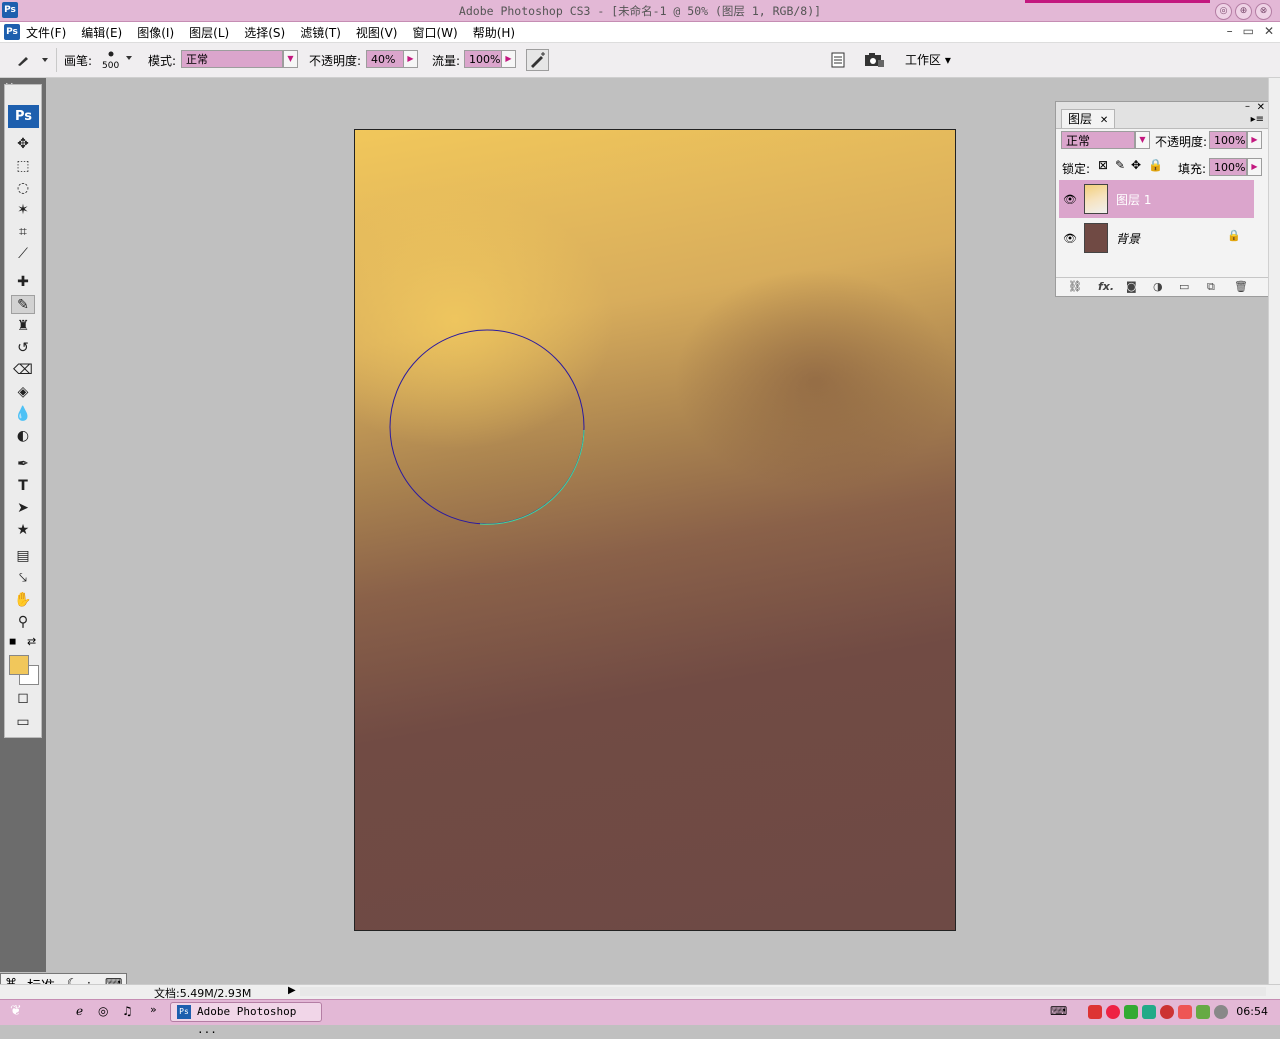 The image size is (1280, 1039). Describe the element at coordinates (1241, 286) in the screenshot. I see `delete-layer-icon: 🗑` at that location.